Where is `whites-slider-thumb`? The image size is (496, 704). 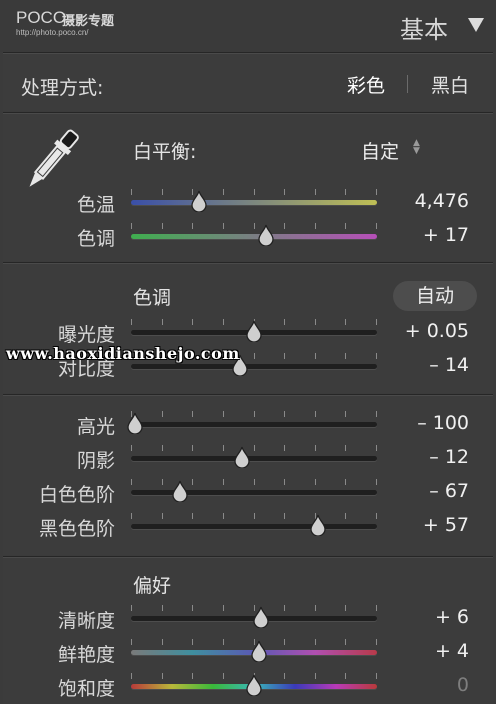
whites-slider-thumb is located at coordinates (180, 491).